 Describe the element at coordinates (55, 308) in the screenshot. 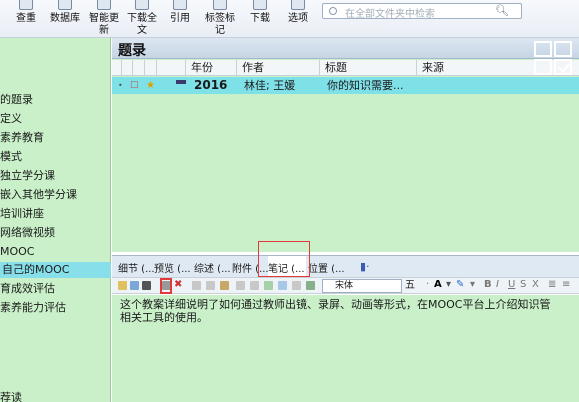

I see `sidebar-item-11: 素养能力评估` at that location.